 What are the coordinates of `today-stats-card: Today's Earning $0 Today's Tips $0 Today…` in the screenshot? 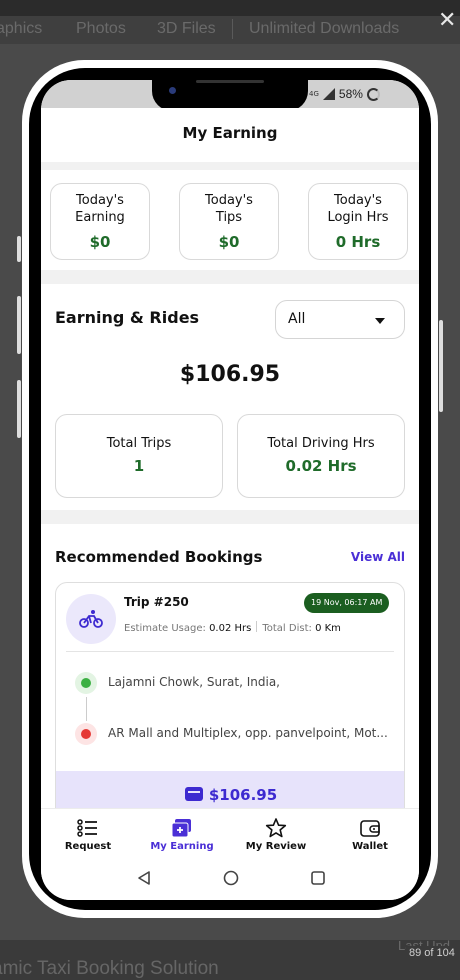 It's located at (230, 220).